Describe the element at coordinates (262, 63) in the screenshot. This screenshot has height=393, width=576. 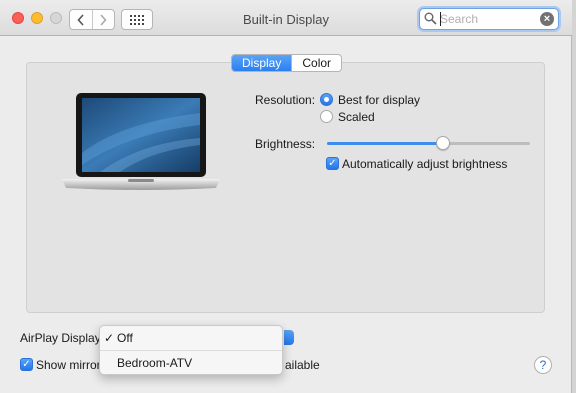
I see `tab-display: Display` at that location.